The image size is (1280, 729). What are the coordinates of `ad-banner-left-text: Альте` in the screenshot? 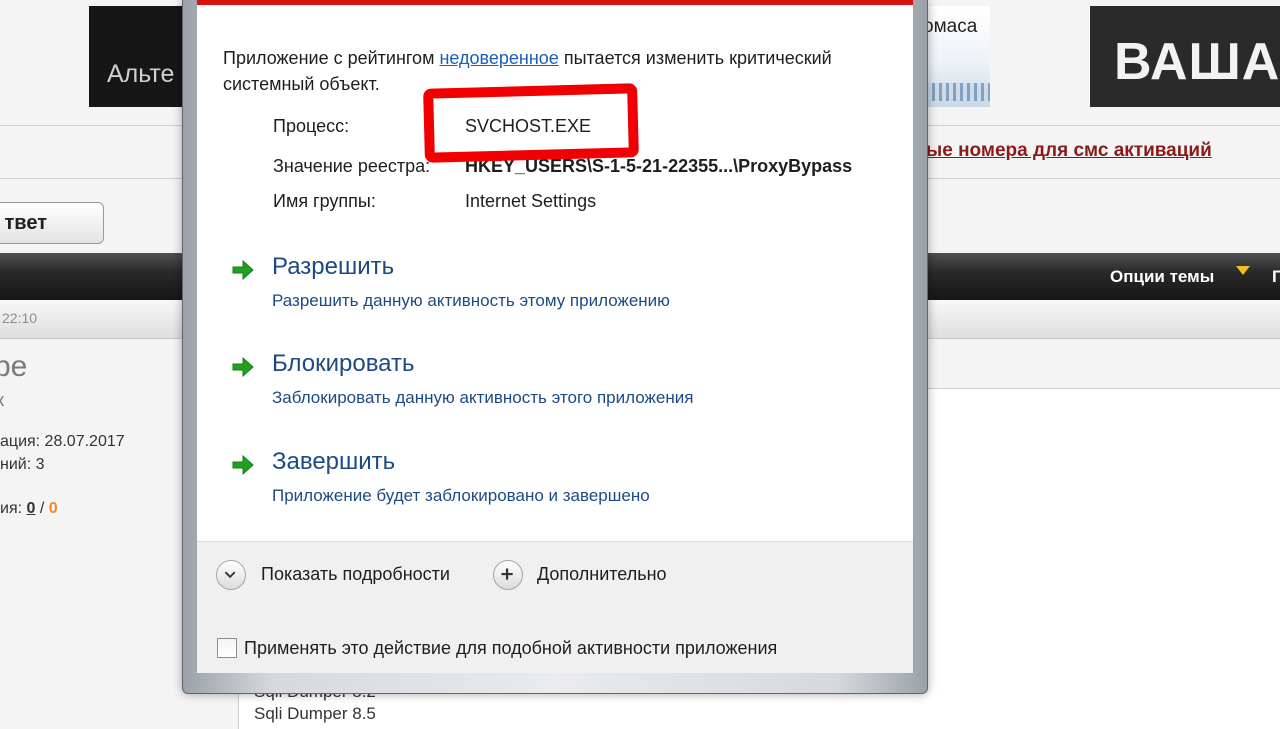 It's located at (141, 74).